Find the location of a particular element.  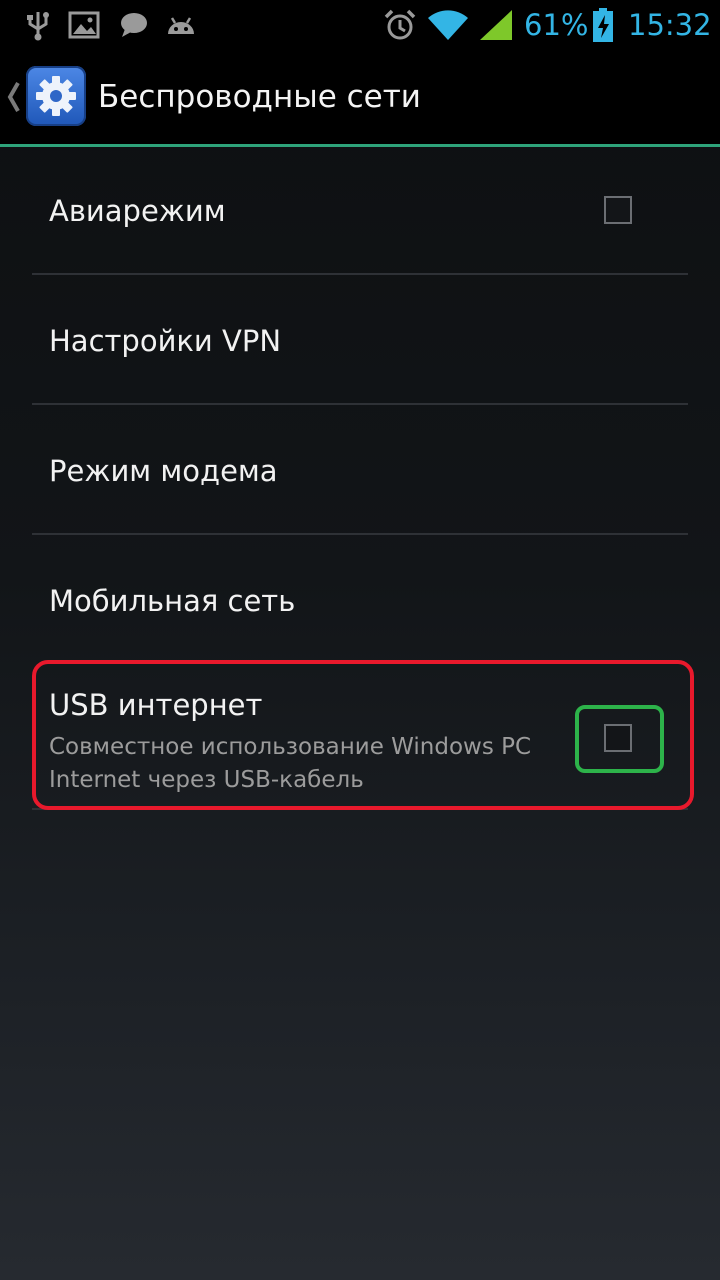

battery-charging-icon is located at coordinates (603, 25).